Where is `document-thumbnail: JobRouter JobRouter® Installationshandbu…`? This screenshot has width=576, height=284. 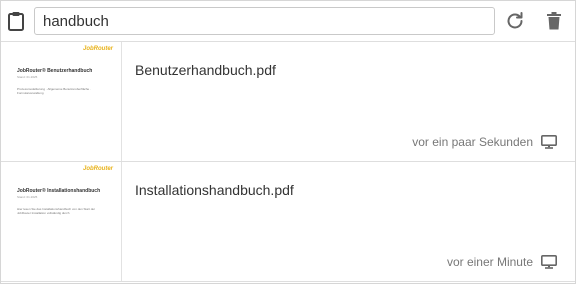 document-thumbnail: JobRouter JobRouter® Installationshandbu… is located at coordinates (61, 221).